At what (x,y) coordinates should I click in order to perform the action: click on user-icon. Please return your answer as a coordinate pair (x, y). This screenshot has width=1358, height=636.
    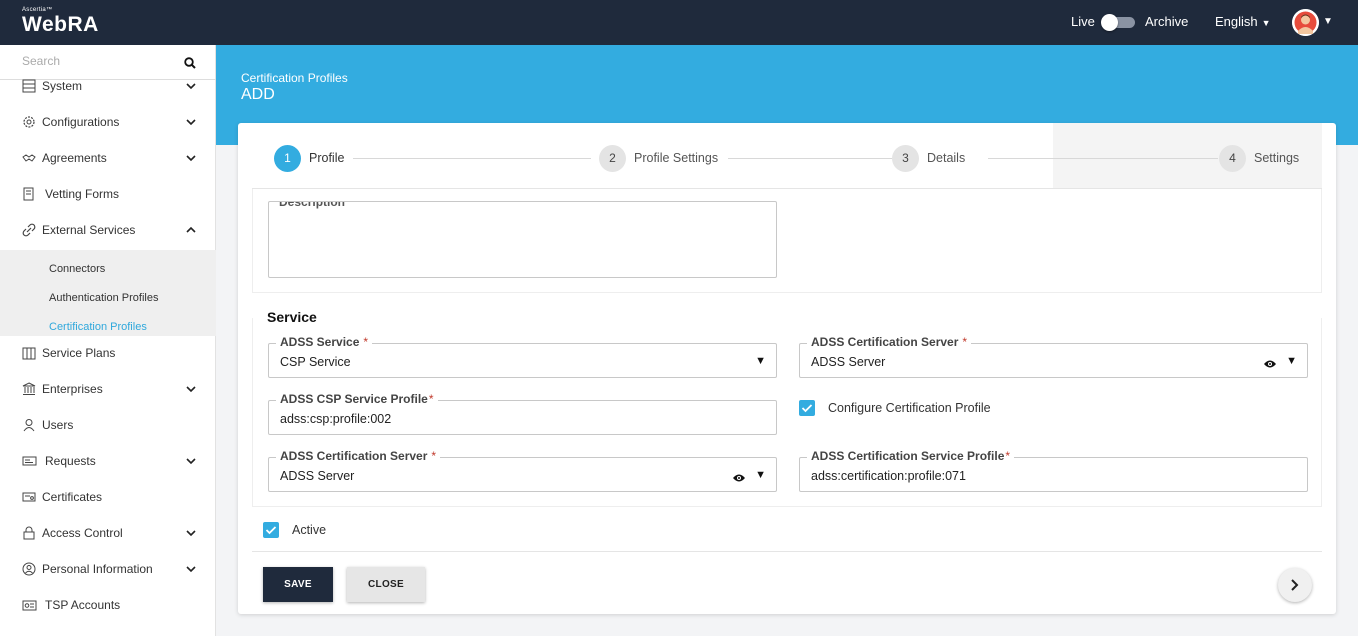
    Looking at the image, I should click on (29, 425).